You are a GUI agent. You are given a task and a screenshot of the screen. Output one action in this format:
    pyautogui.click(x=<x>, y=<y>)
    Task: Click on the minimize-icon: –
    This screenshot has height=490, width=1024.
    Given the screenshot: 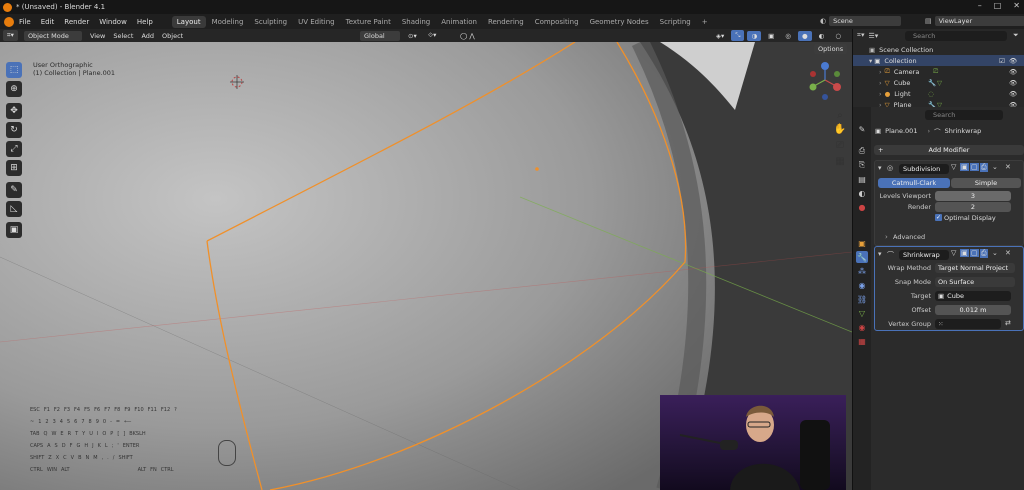 What is the action you would take?
    pyautogui.click(x=980, y=5)
    